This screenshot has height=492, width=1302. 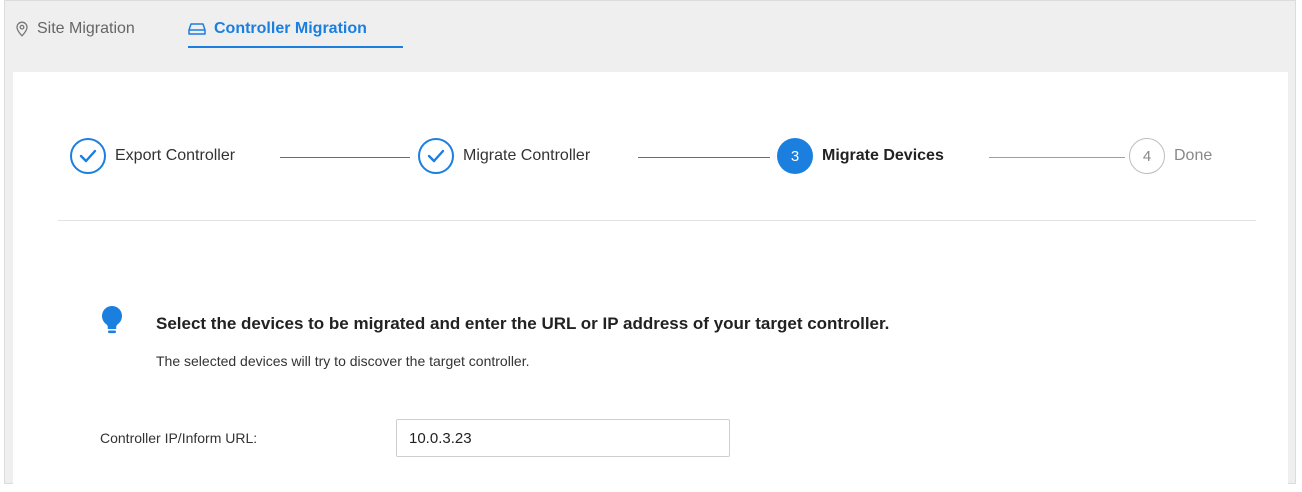 I want to click on step-migrate-devices: 3 Migrate Devices, so click(x=860, y=156).